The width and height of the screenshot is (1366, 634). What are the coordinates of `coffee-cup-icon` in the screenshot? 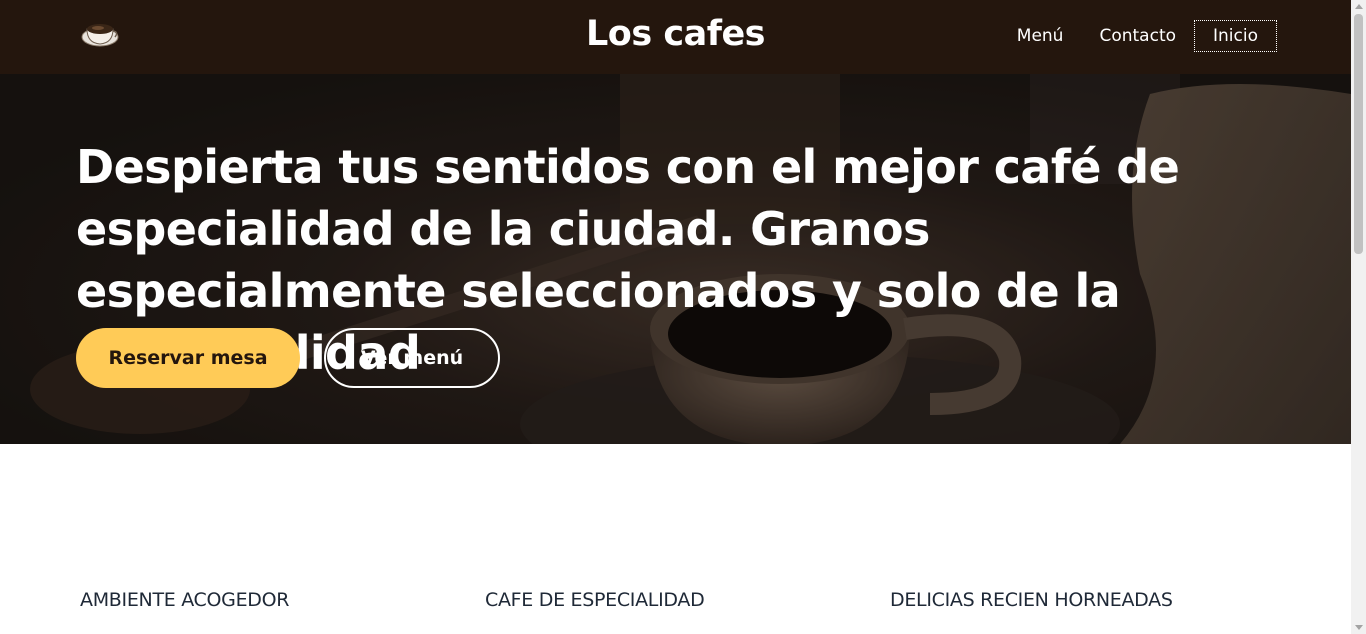 It's located at (100, 33).